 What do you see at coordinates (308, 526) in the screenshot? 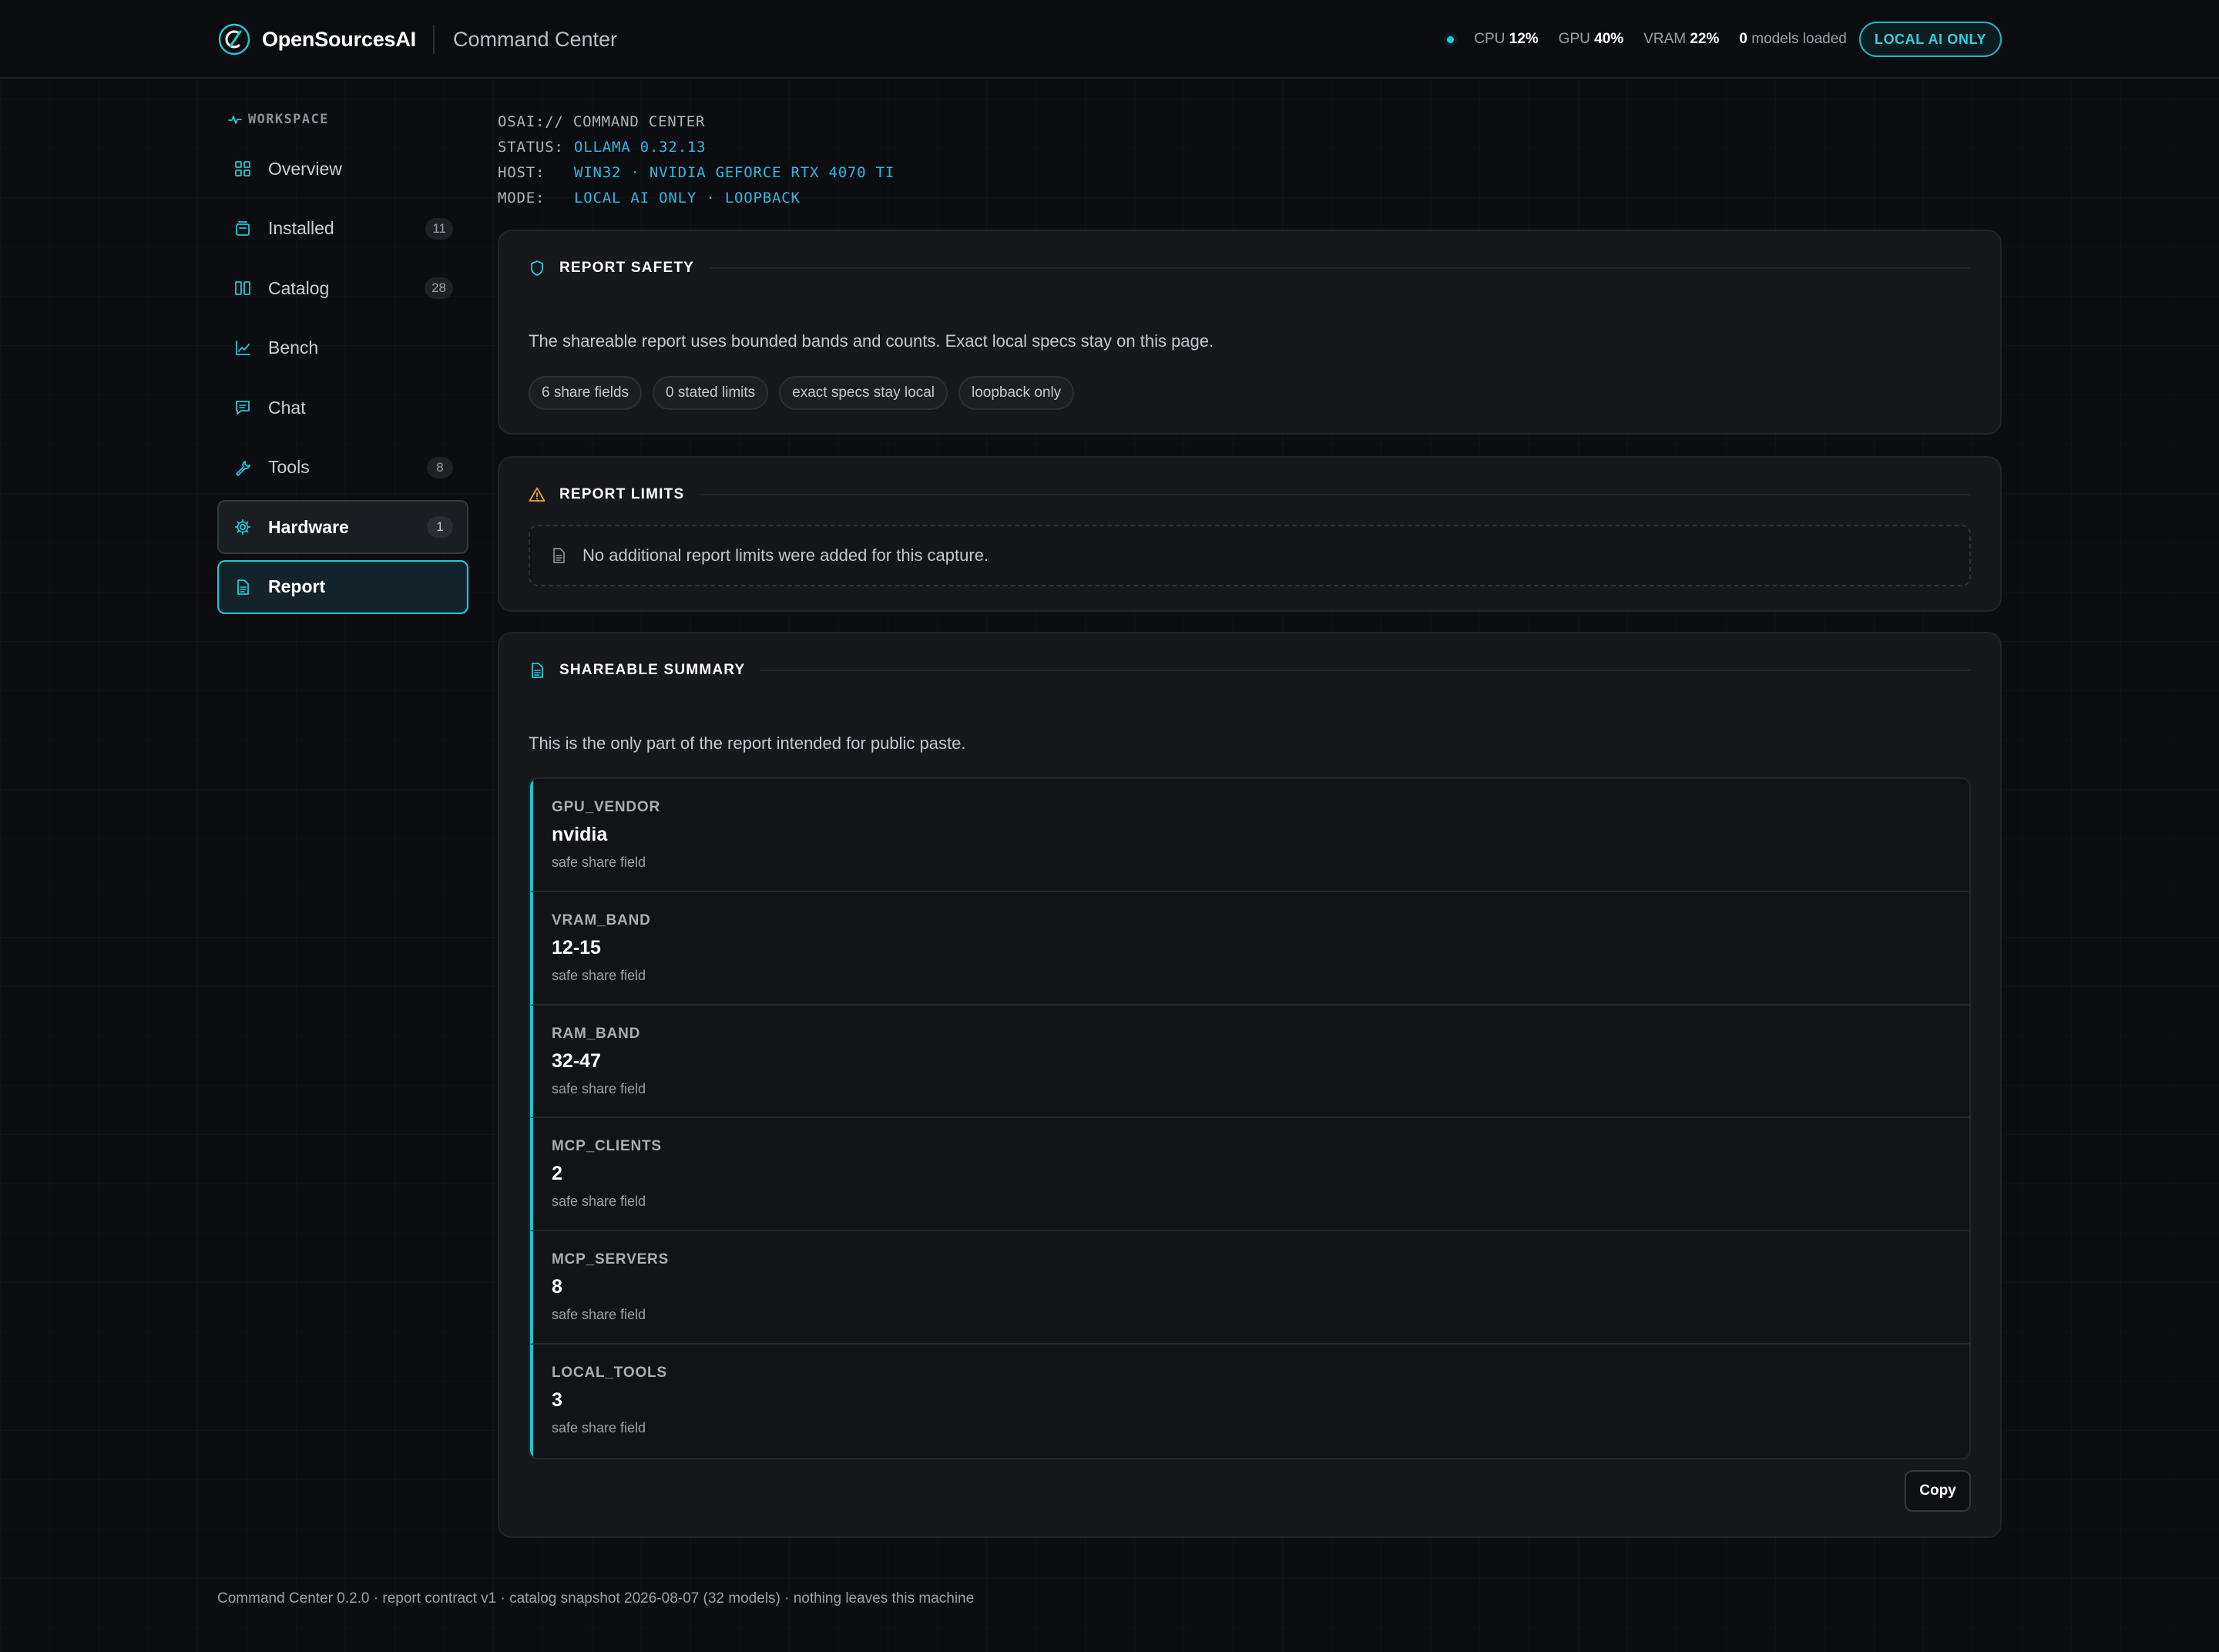
I see `sidebar-item-label: Hardware` at bounding box center [308, 526].